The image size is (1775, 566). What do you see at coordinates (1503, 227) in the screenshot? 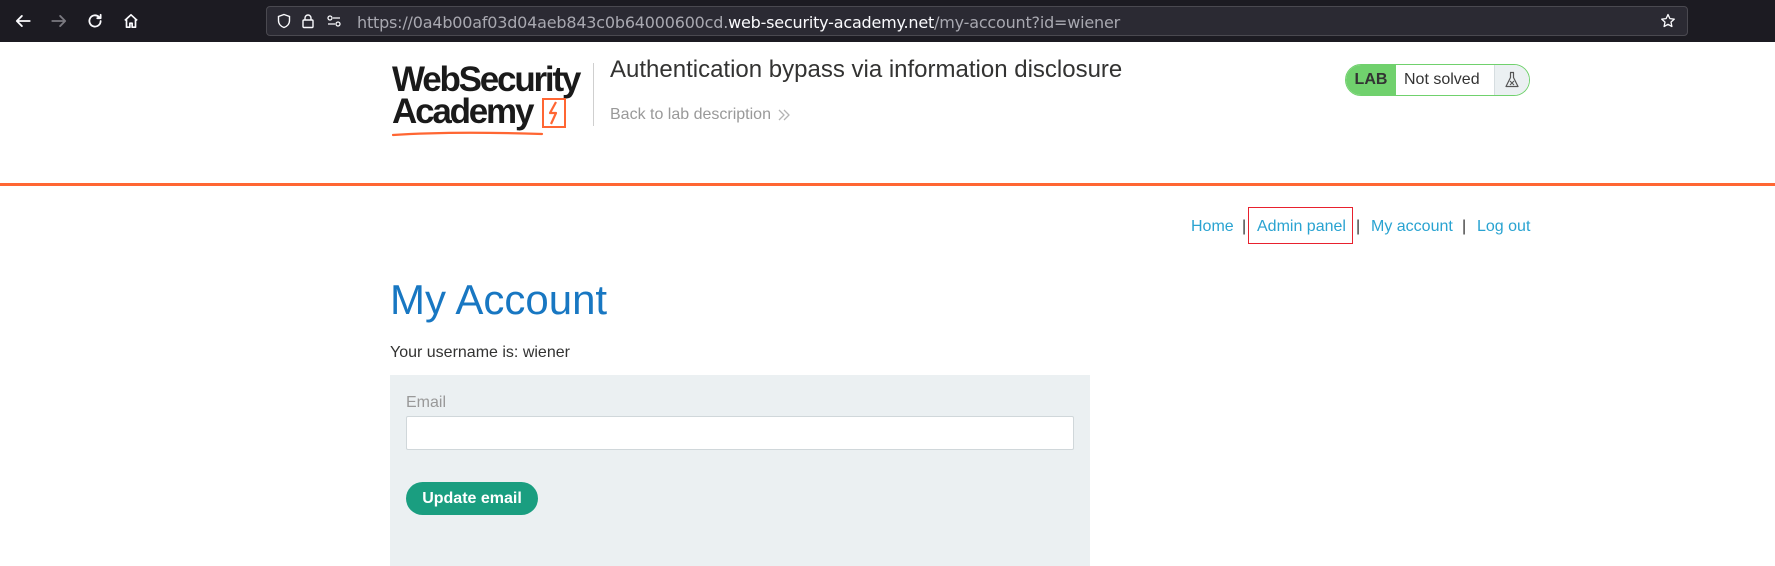
I see `nav-log-out-link: Log out` at bounding box center [1503, 227].